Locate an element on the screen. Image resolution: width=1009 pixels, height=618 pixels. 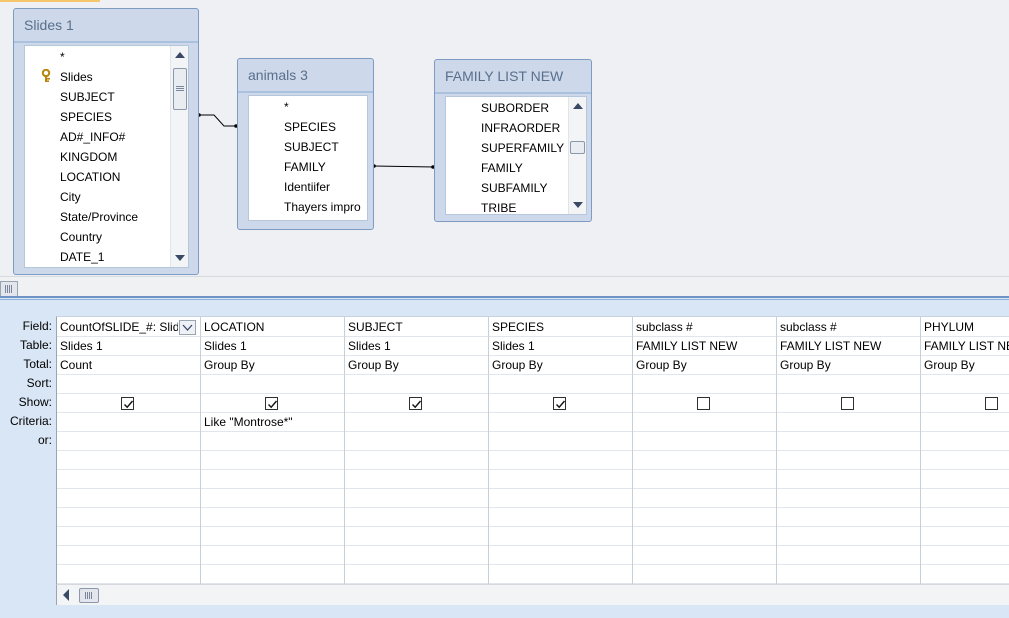
field-item: INFRAORDER is located at coordinates (507, 128).